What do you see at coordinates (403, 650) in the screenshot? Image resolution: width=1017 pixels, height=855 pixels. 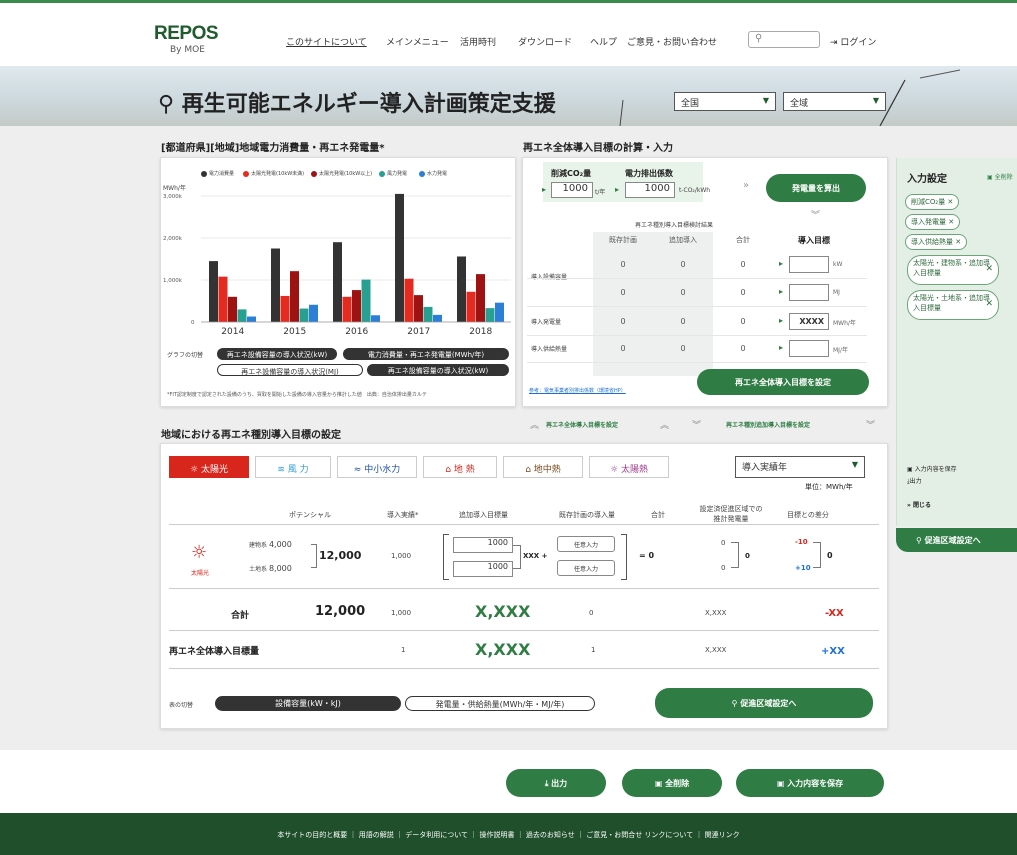 I see `overall-performance: 1` at bounding box center [403, 650].